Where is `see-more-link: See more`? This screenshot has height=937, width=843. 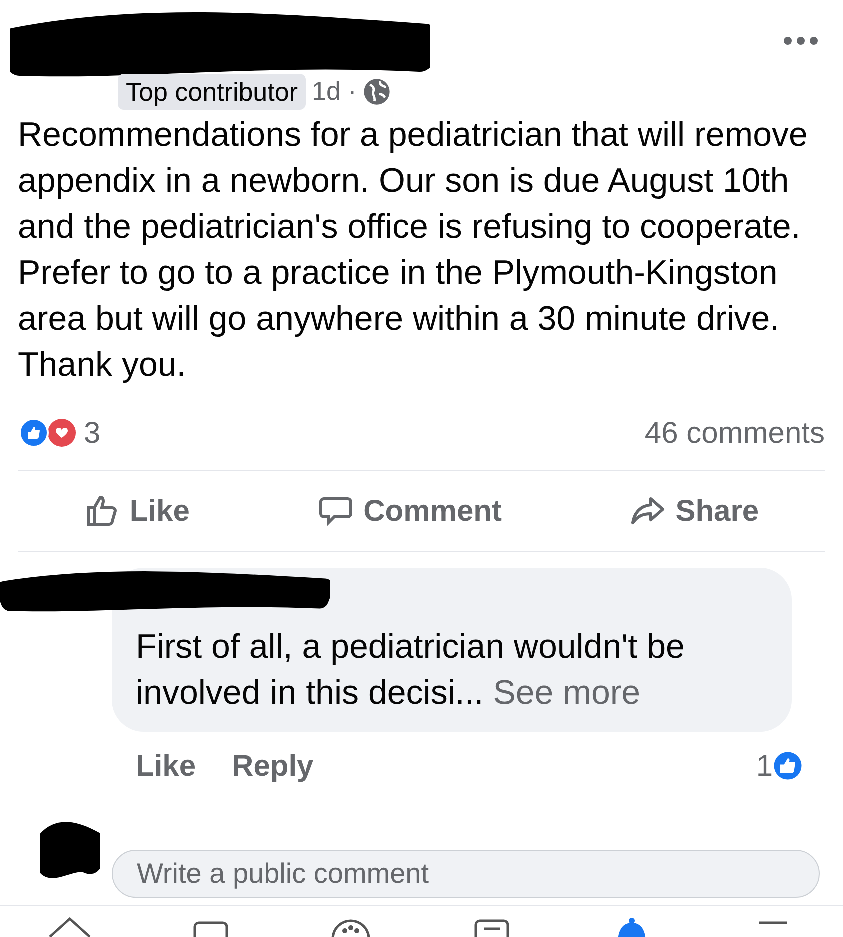
see-more-link: See more is located at coordinates (567, 693).